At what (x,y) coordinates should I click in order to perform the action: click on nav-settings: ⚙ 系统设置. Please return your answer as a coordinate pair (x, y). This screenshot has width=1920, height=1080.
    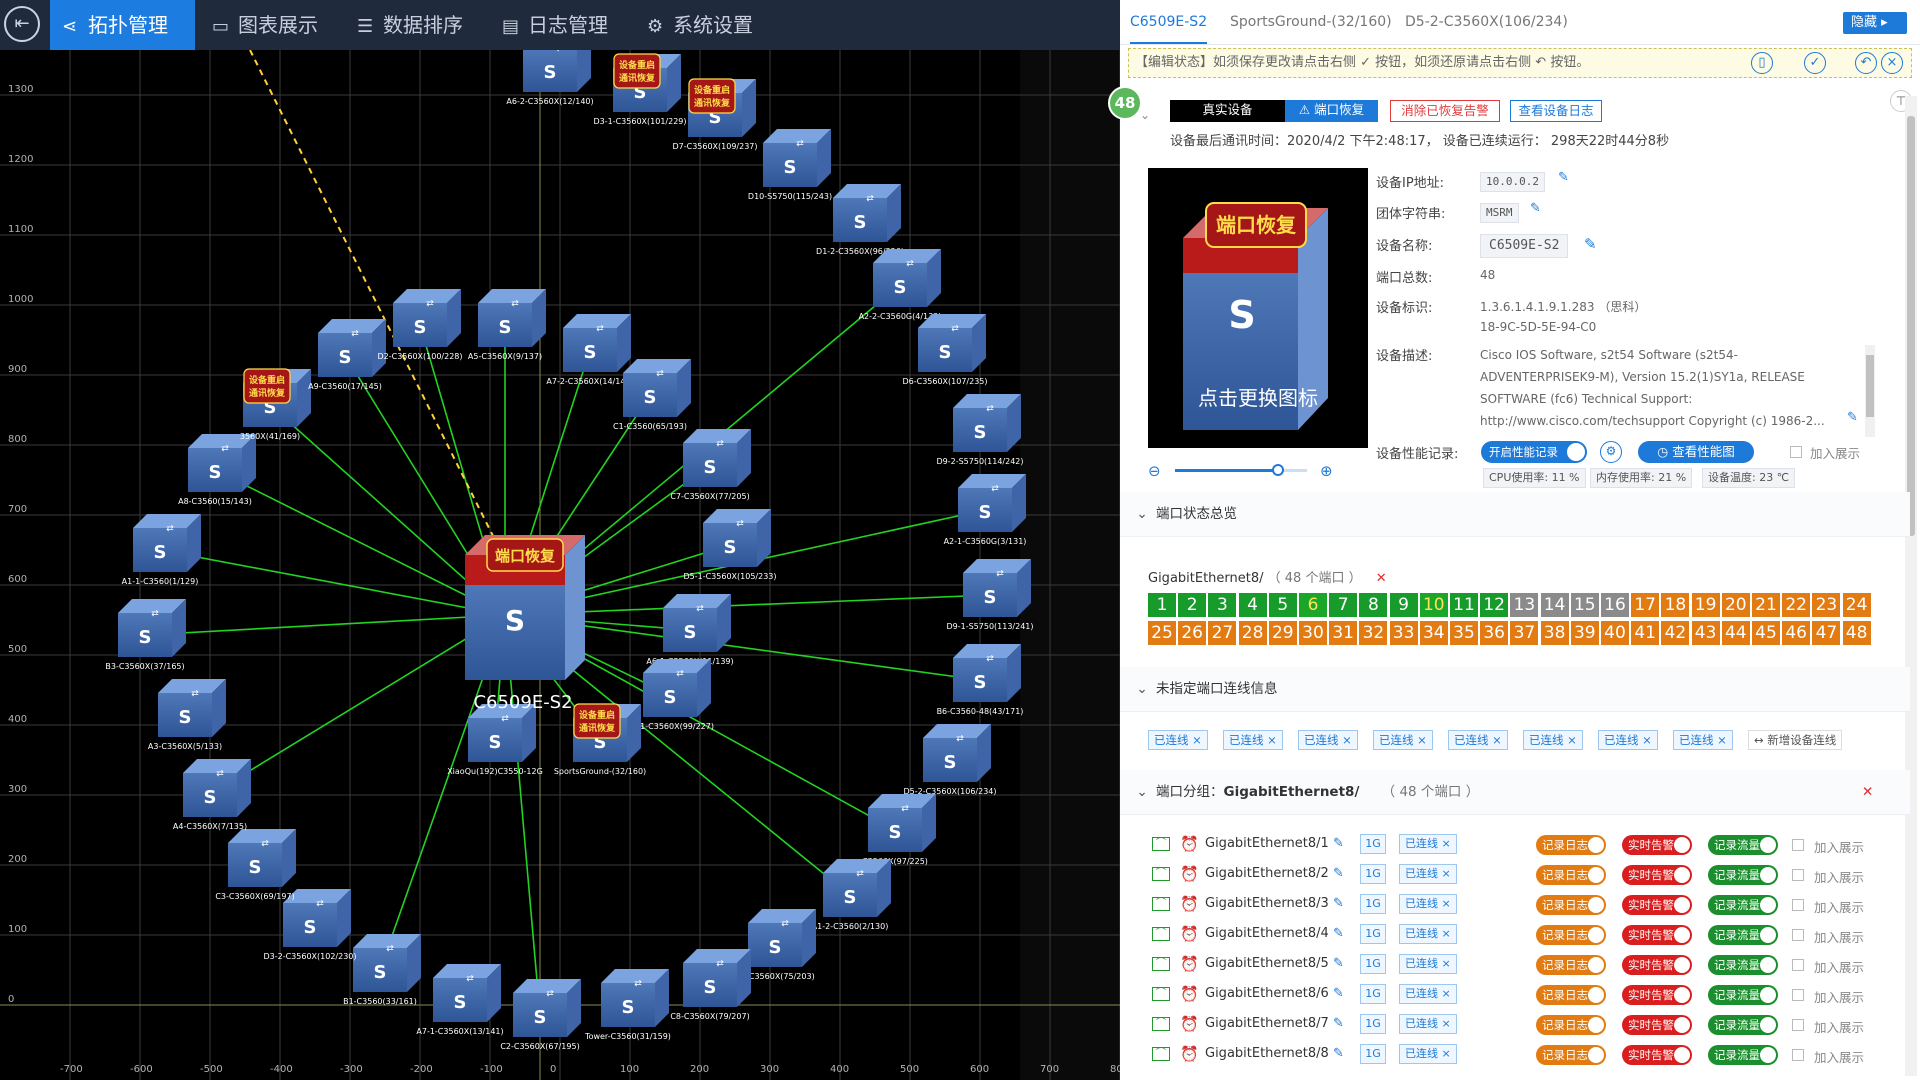
    Looking at the image, I should click on (707, 25).